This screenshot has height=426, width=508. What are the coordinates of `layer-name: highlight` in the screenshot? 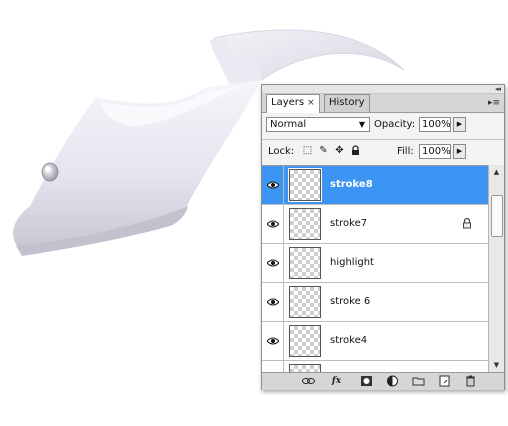 It's located at (352, 262).